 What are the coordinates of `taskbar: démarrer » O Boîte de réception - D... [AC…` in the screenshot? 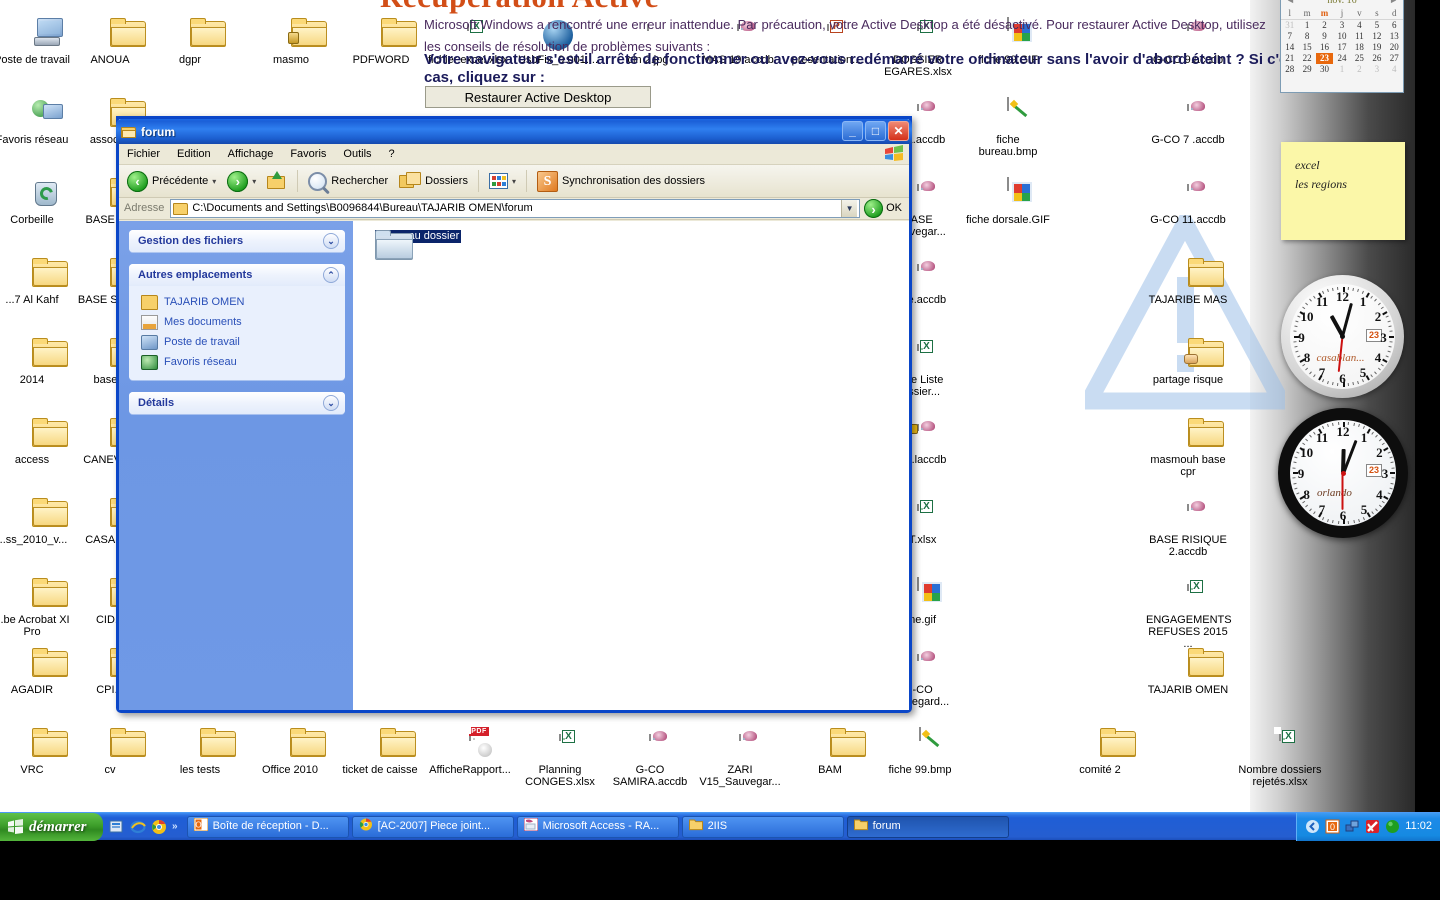 It's located at (720, 826).